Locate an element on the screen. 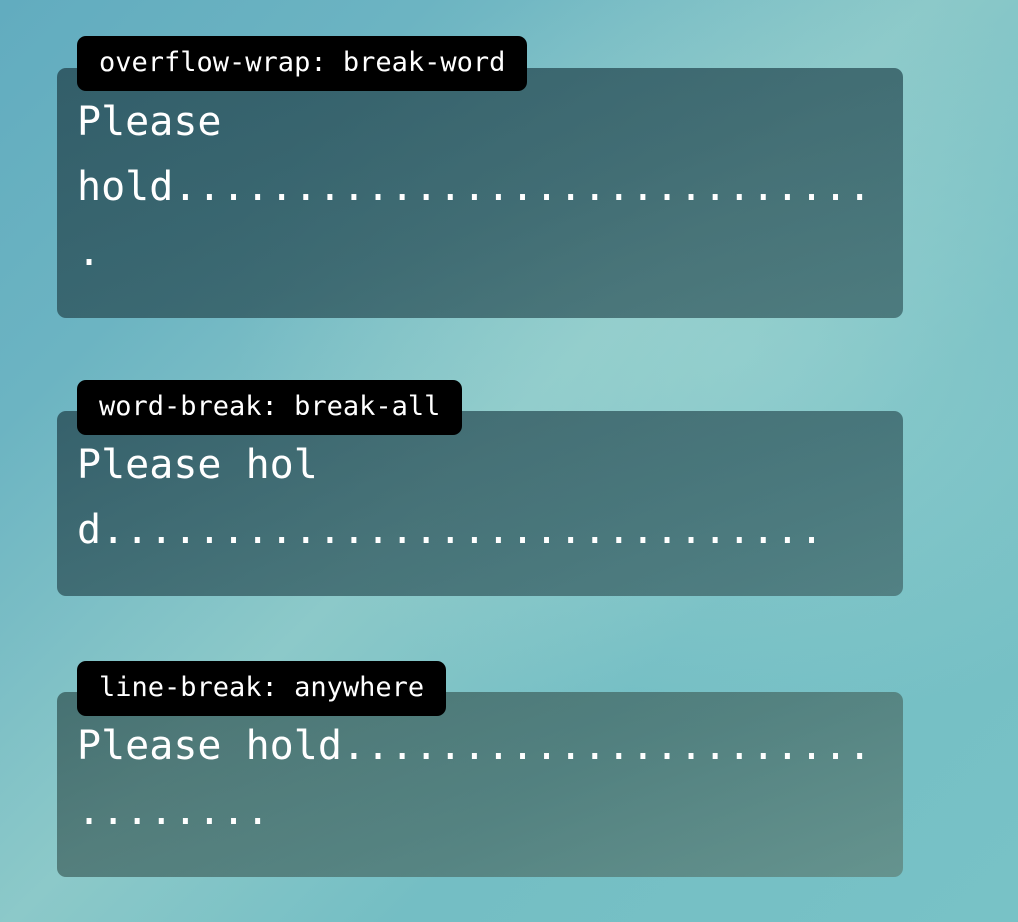 Image resolution: width=1018 pixels, height=922 pixels. badge-word-break: word-break: break-all is located at coordinates (270, 408).